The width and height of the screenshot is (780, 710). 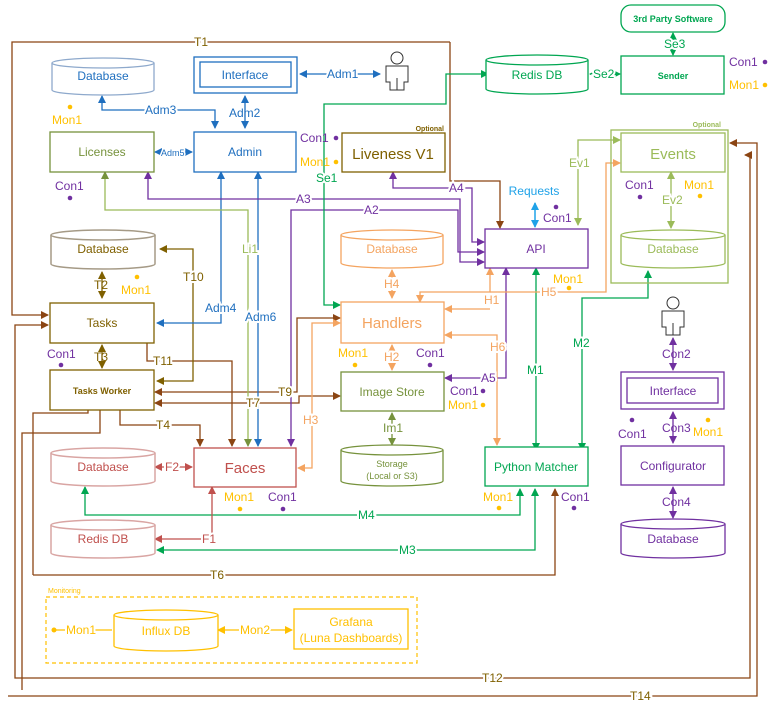 I want to click on label-A4: A4, so click(x=456, y=188).